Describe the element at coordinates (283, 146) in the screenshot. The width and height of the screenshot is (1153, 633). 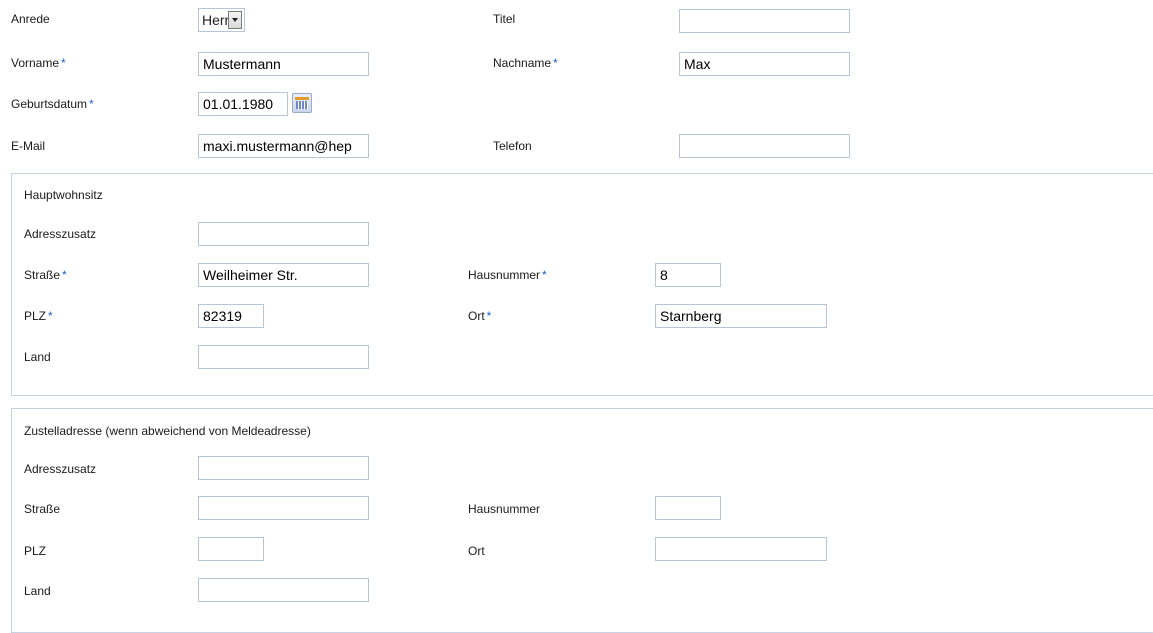
I see `email-input` at that location.